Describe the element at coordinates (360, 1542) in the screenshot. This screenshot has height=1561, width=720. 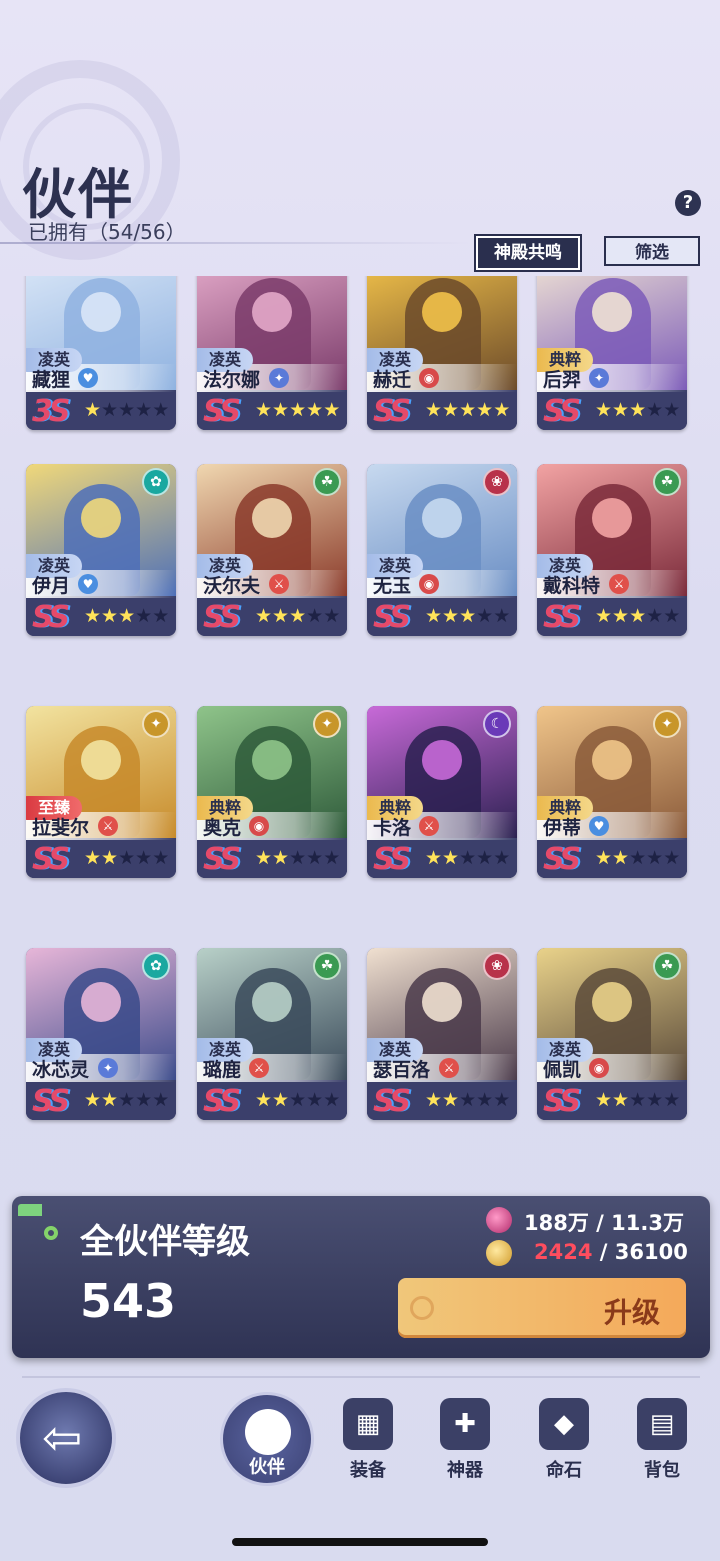
I see `home-indicator` at that location.